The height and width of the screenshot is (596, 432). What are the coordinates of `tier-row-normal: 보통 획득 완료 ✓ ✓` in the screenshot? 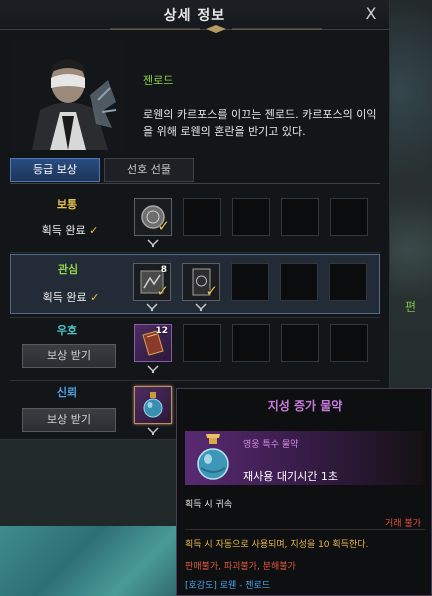 It's located at (195, 220).